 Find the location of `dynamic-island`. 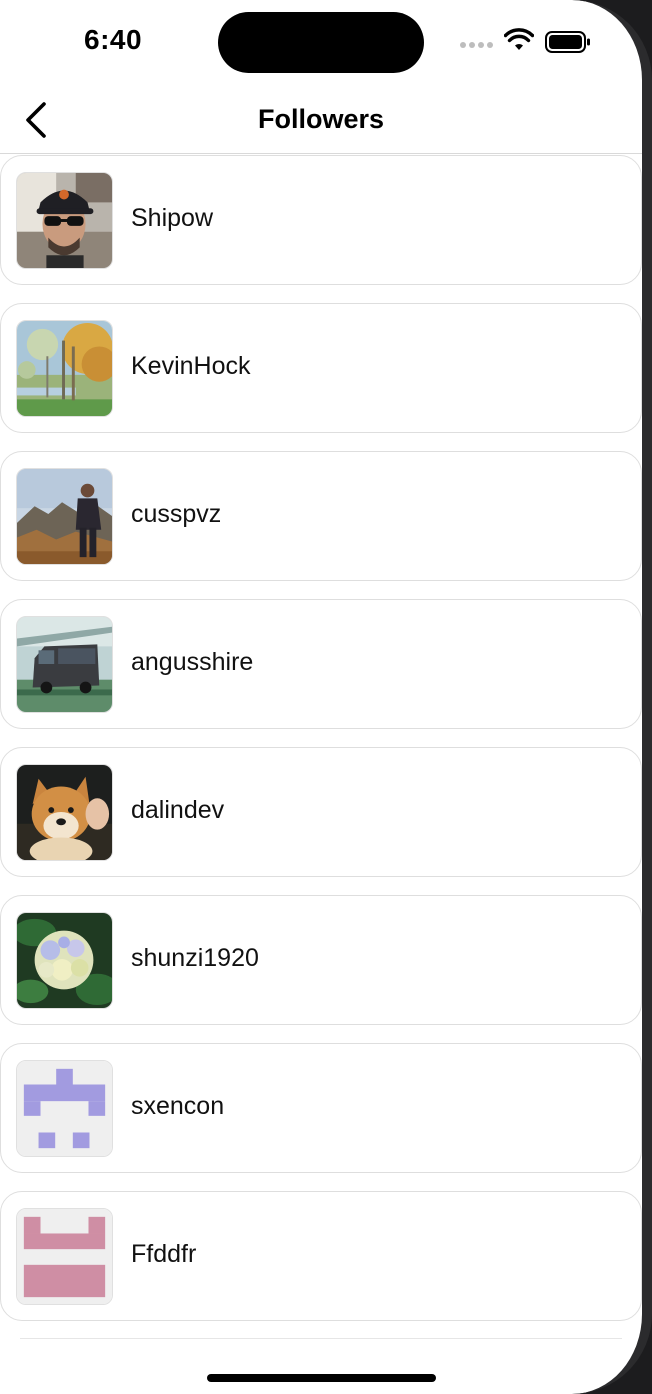

dynamic-island is located at coordinates (321, 42).